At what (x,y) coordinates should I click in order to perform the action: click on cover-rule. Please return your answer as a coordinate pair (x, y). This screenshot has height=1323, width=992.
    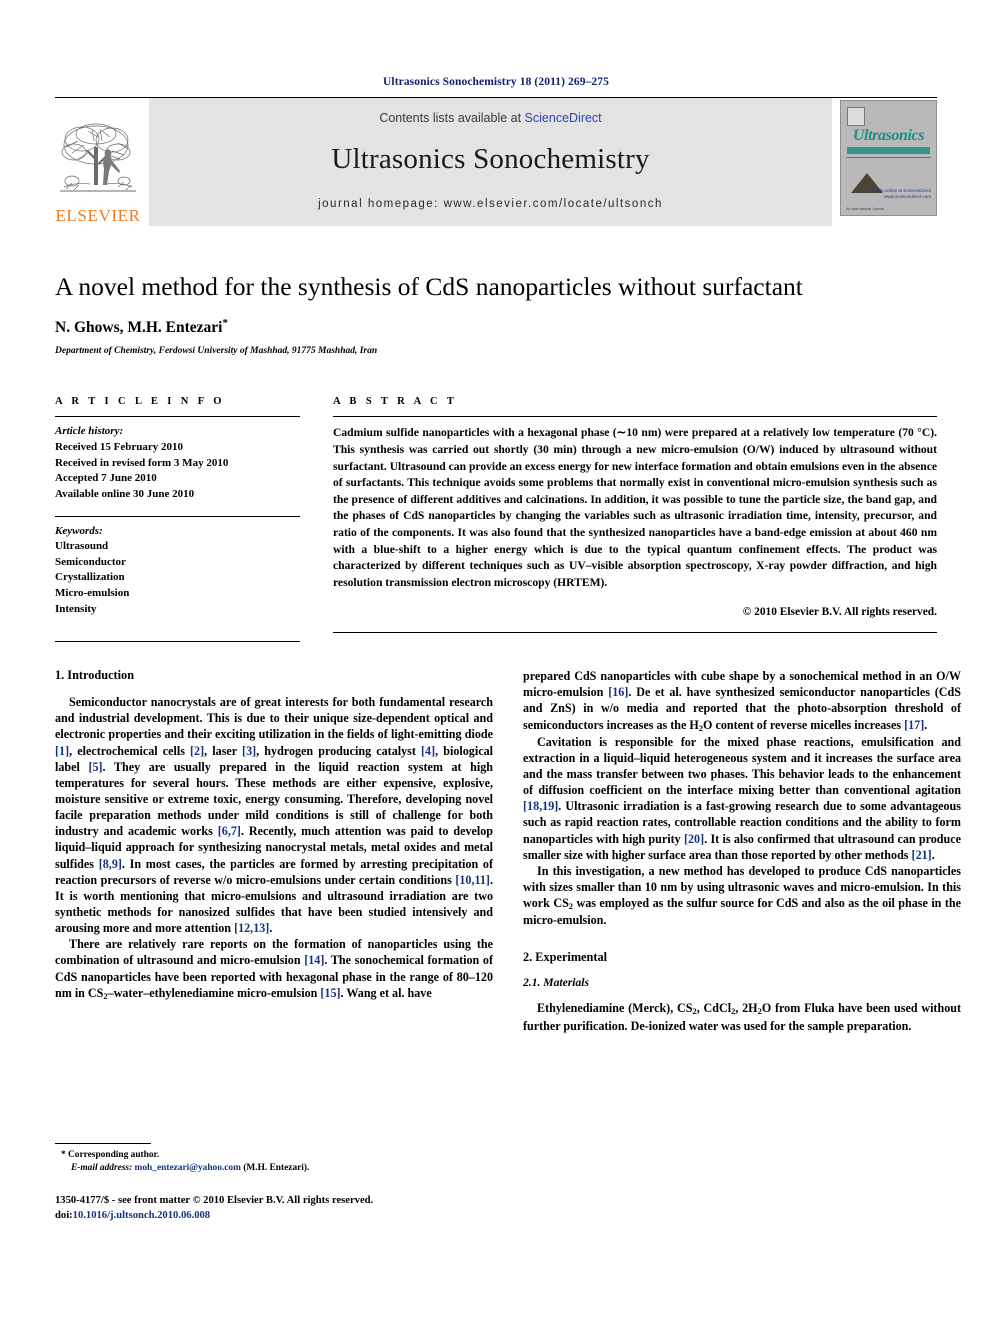
    Looking at the image, I should click on (888, 157).